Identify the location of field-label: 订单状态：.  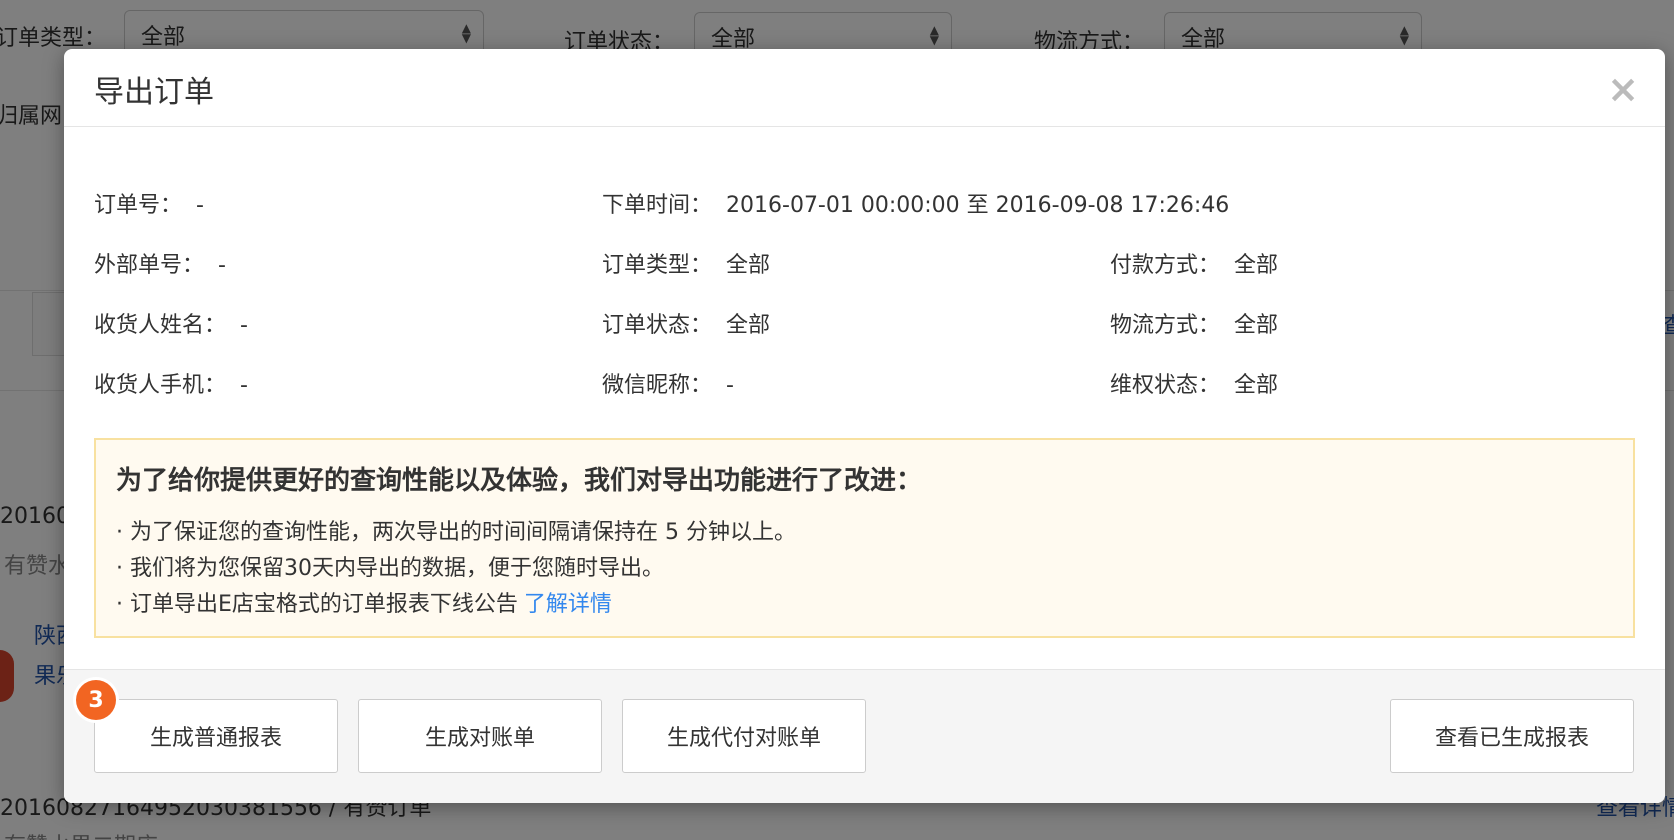
(657, 325).